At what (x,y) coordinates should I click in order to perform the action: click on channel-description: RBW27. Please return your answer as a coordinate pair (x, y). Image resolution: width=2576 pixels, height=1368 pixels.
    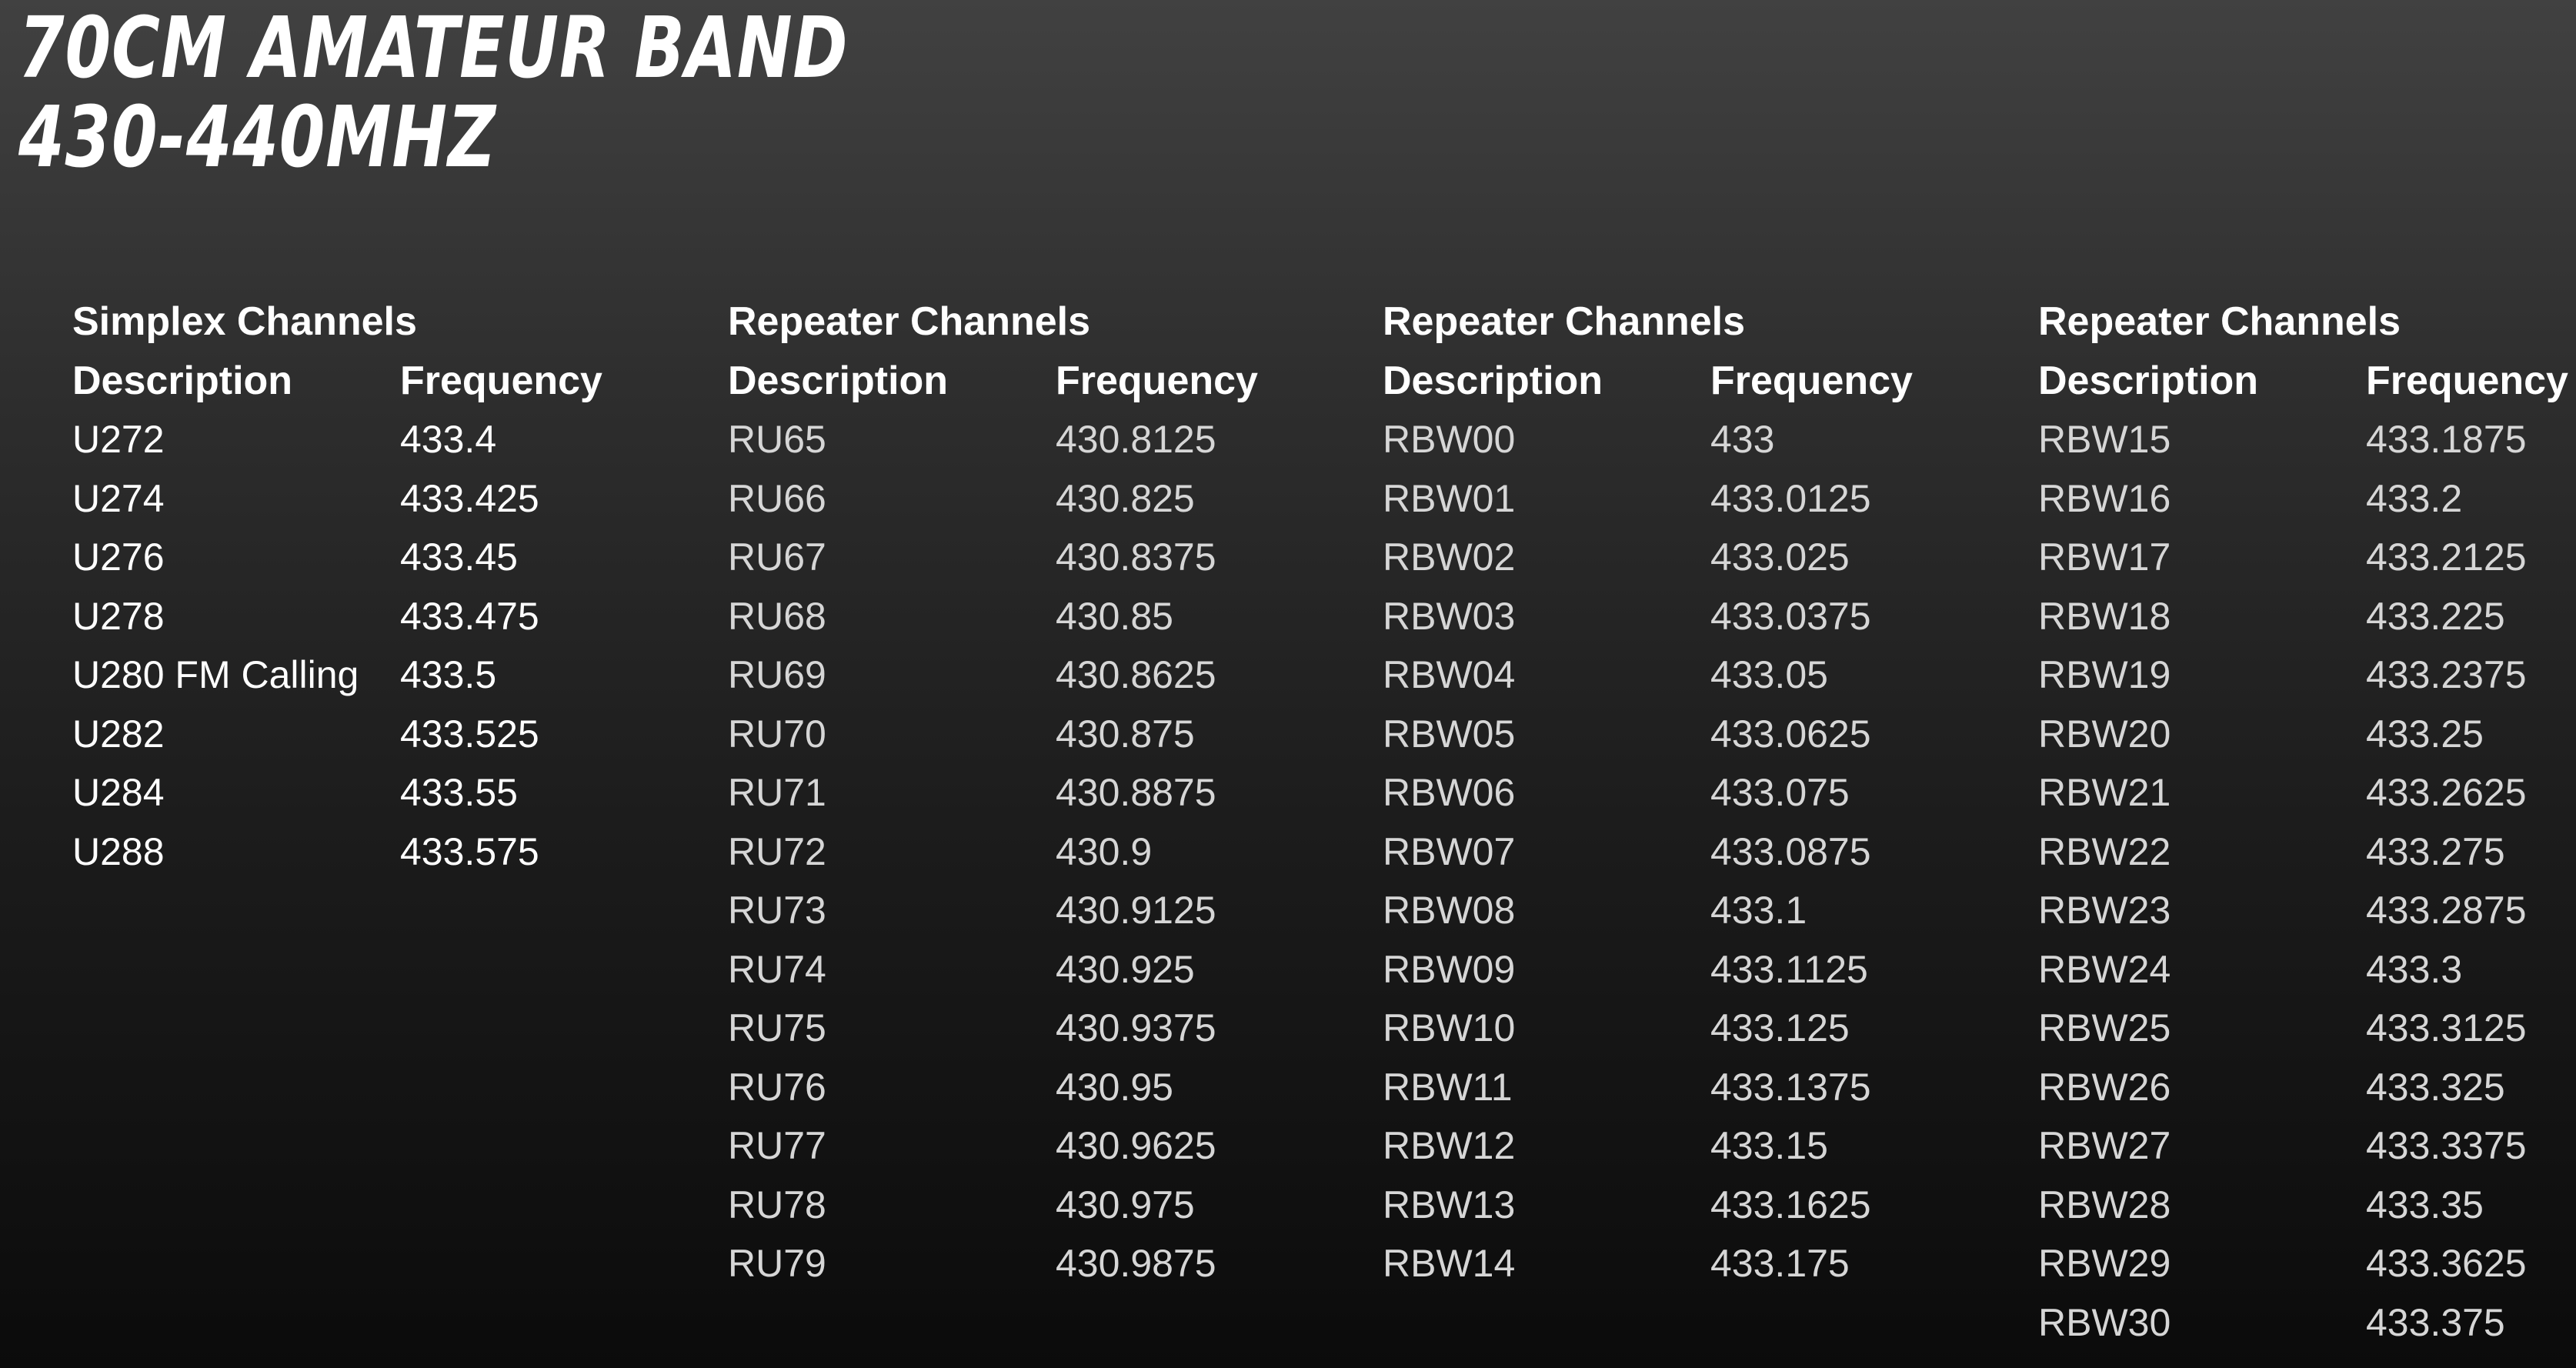
    Looking at the image, I should click on (2105, 1146).